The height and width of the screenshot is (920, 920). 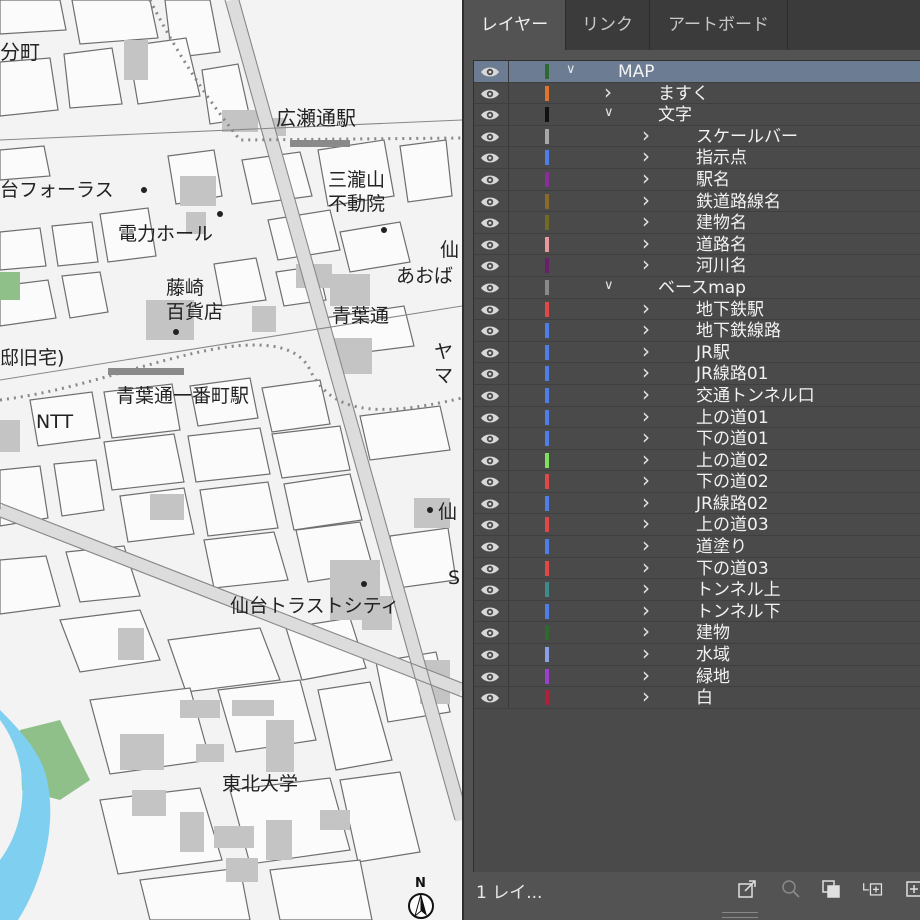 What do you see at coordinates (697, 308) in the screenshot?
I see `layer-row: › 地下鉄駅` at bounding box center [697, 308].